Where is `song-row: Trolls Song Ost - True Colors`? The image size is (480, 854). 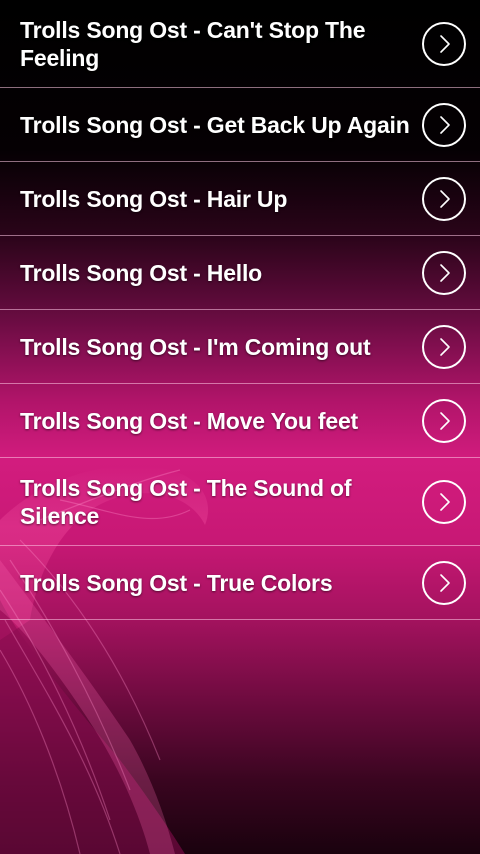 song-row: Trolls Song Ost - True Colors is located at coordinates (240, 583).